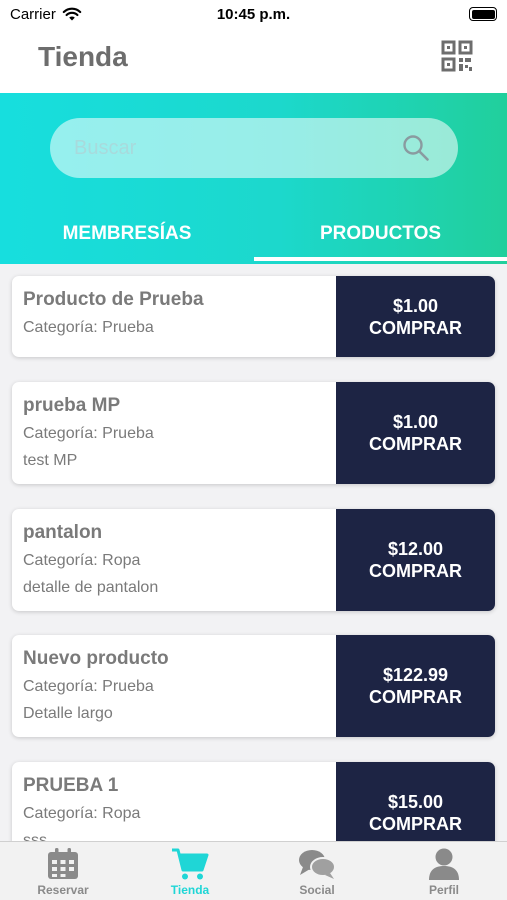  I want to click on status-bar: Carrier 10:45 p.m., so click(253, 15).